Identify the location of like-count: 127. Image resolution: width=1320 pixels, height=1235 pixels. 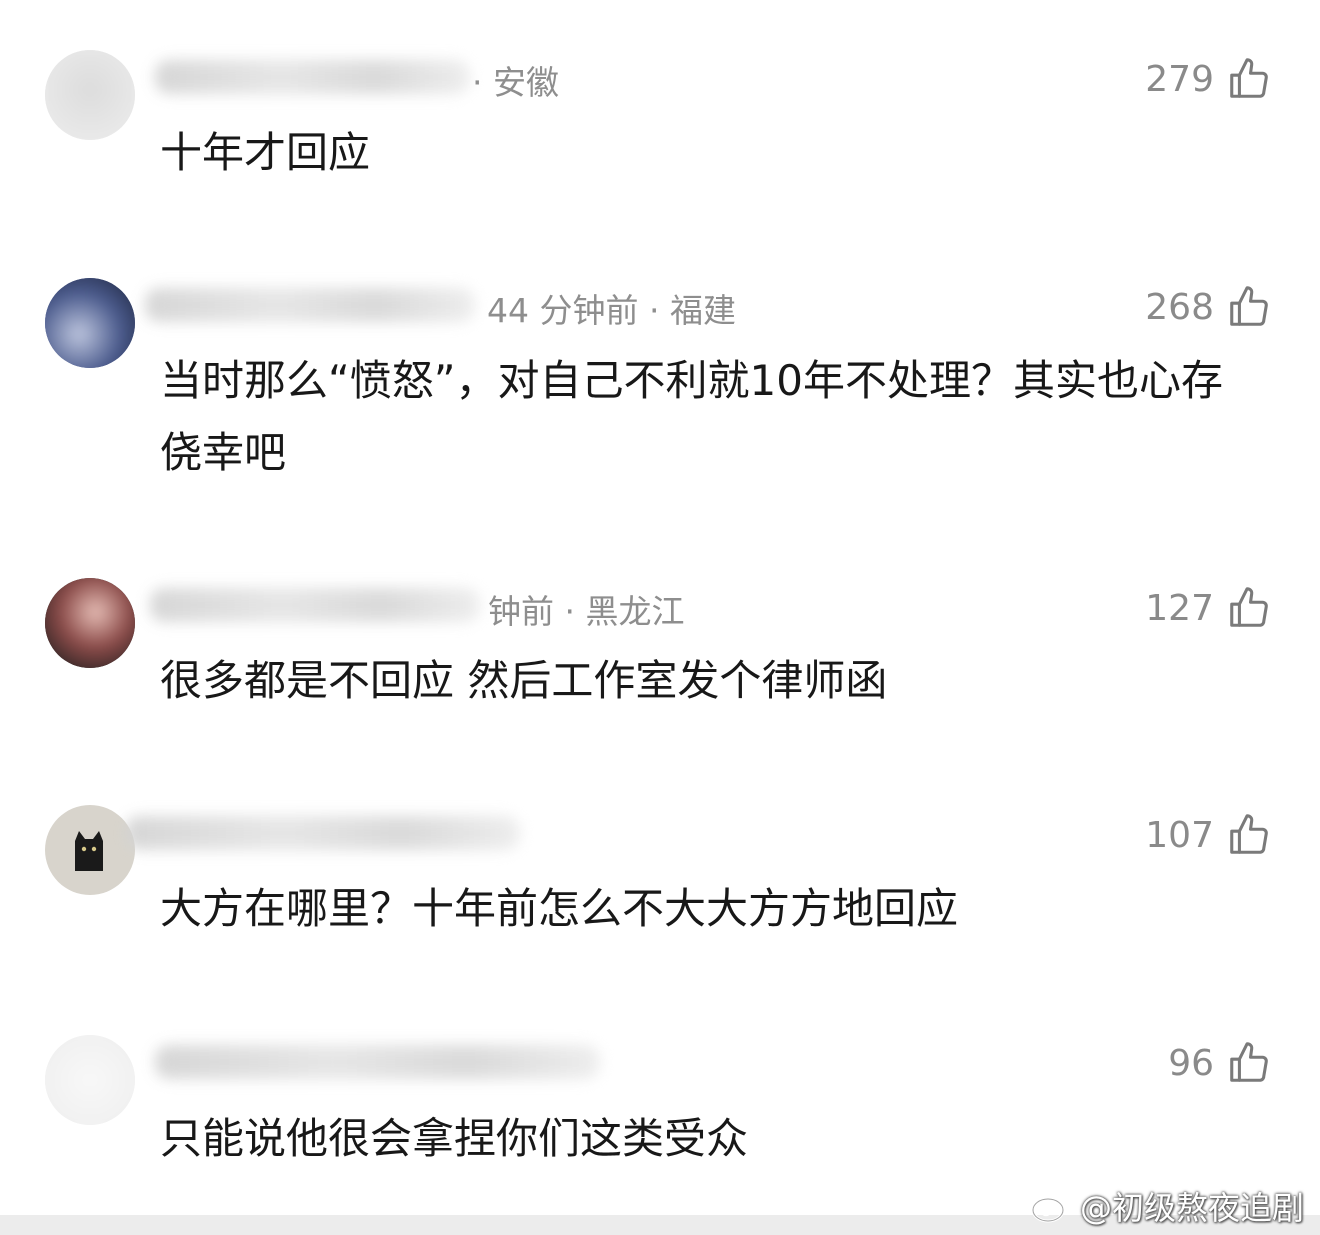
(1179, 608).